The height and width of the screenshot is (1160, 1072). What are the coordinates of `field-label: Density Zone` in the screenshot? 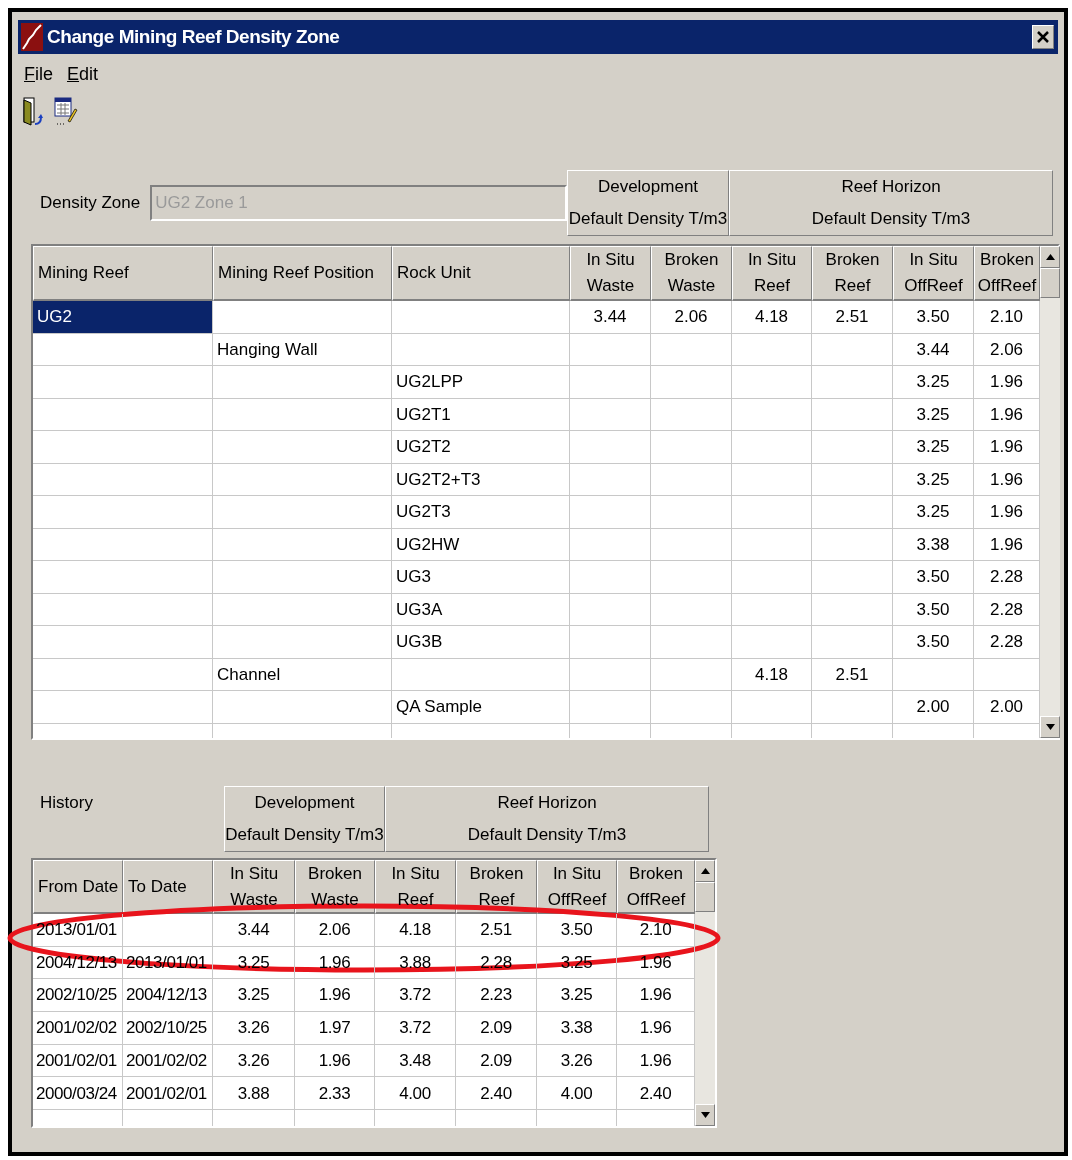 It's located at (90, 203).